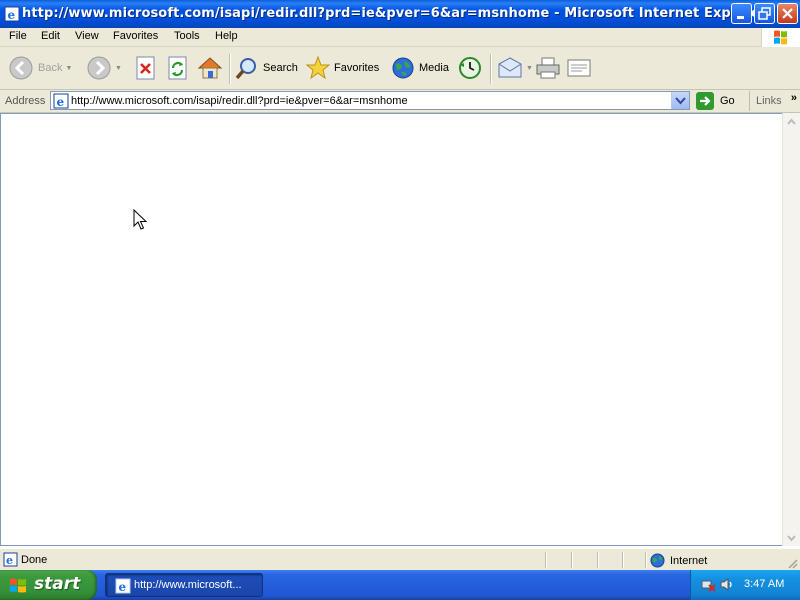 The width and height of the screenshot is (800, 600). I want to click on forward-button: ▼, so click(104, 68).